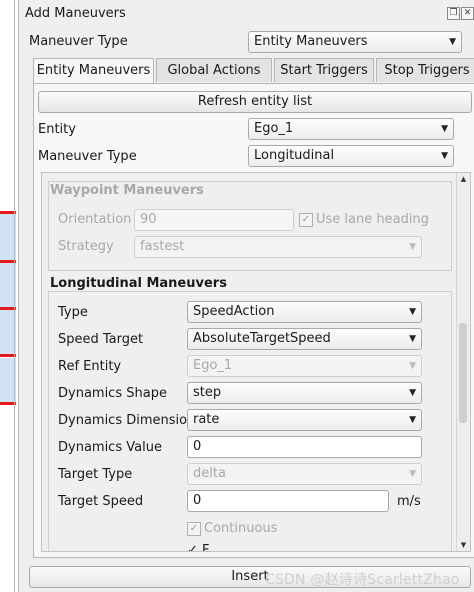 This screenshot has height=592, width=474. What do you see at coordinates (304, 366) in the screenshot?
I see `ref-entity-select: Ego_1 ▼` at bounding box center [304, 366].